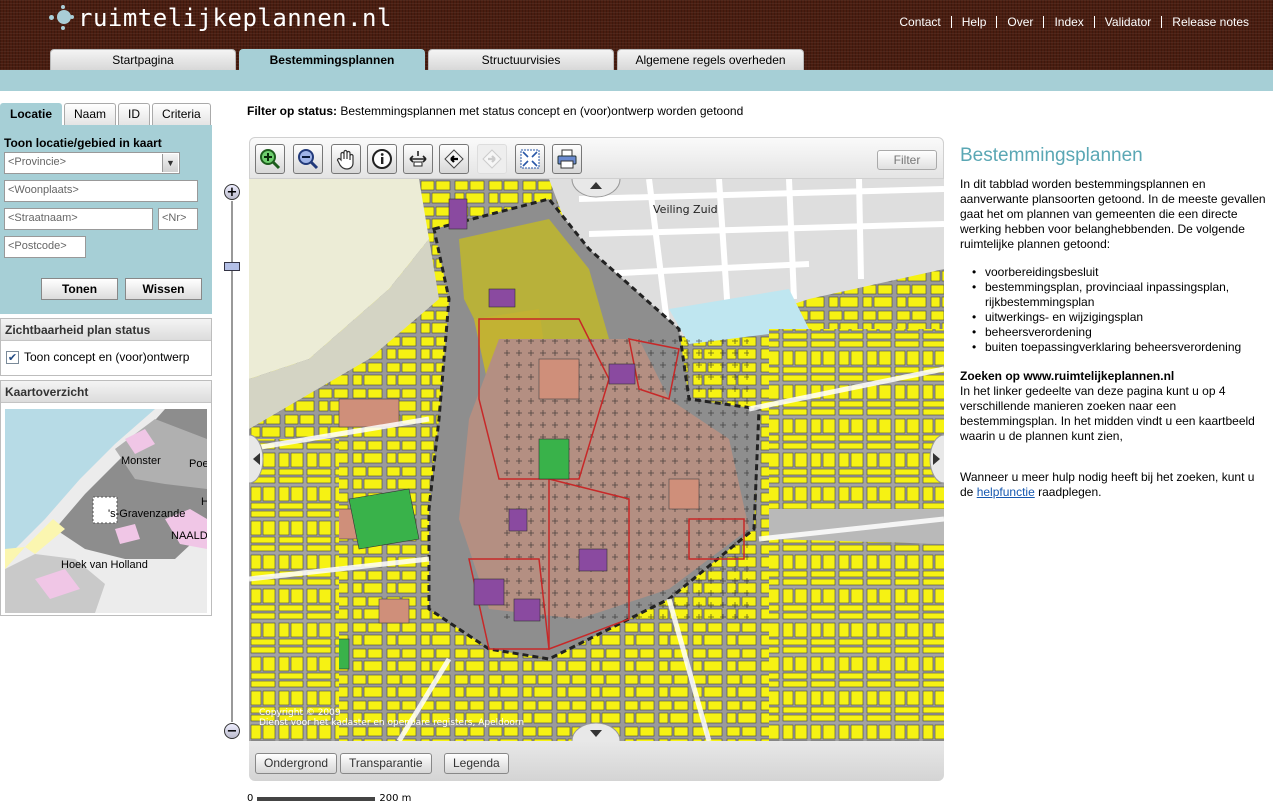 The width and height of the screenshot is (1273, 812). Describe the element at coordinates (12, 357) in the screenshot. I see `concept-checkbox: ✔` at that location.